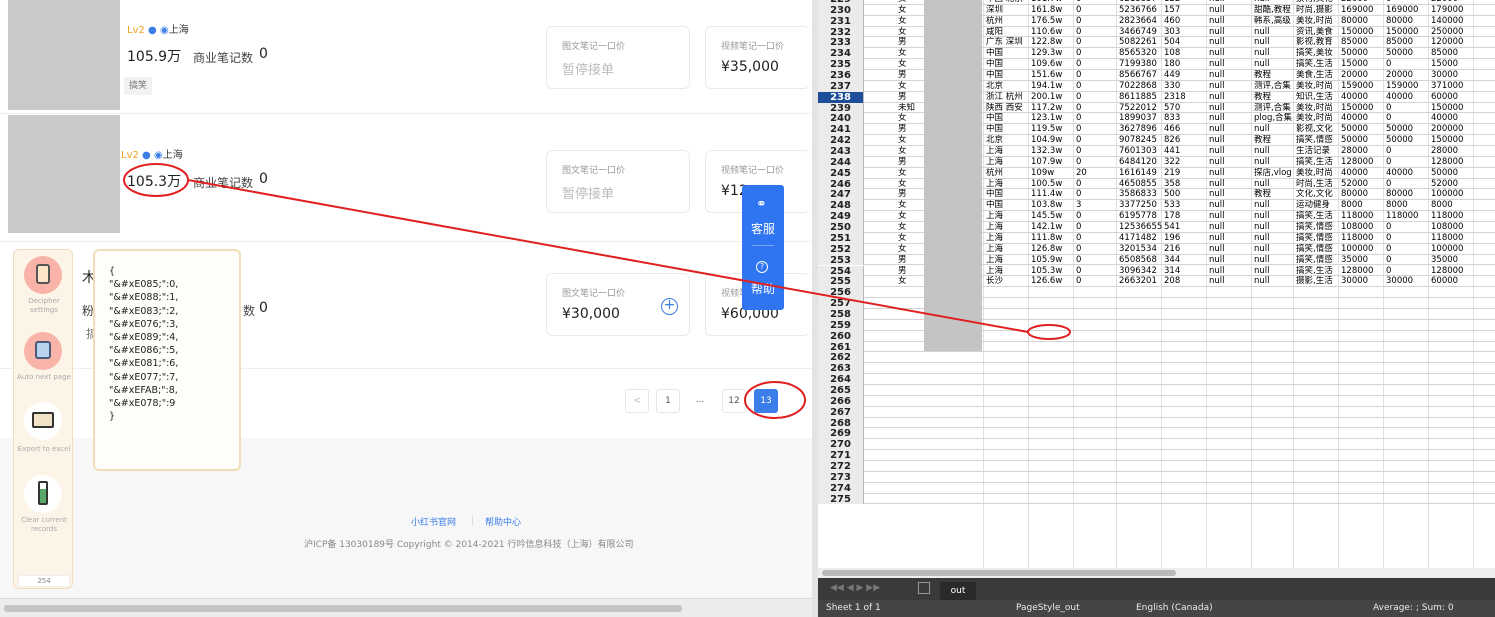 The height and width of the screenshot is (617, 1495). I want to click on help-center-link: 帮助中心, so click(503, 521).